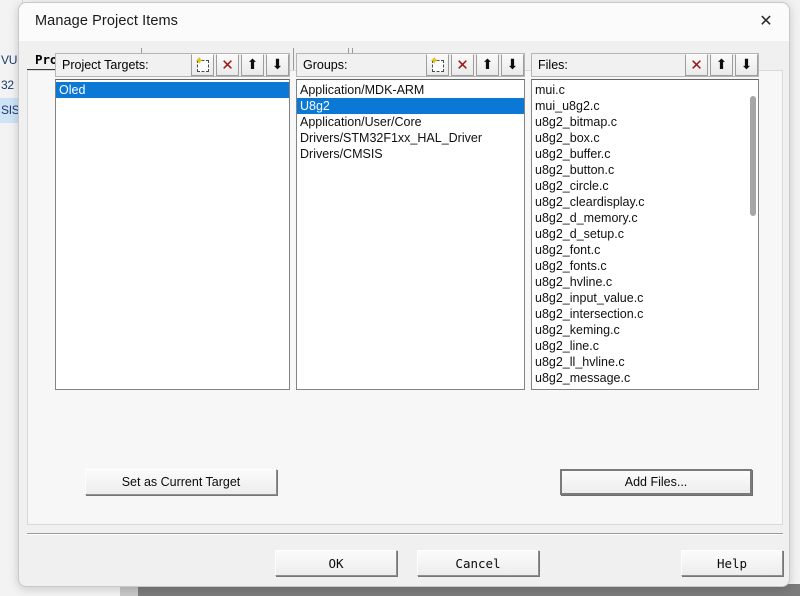 The width and height of the screenshot is (800, 596). Describe the element at coordinates (645, 346) in the screenshot. I see `list-item: u8g2_line.c` at that location.